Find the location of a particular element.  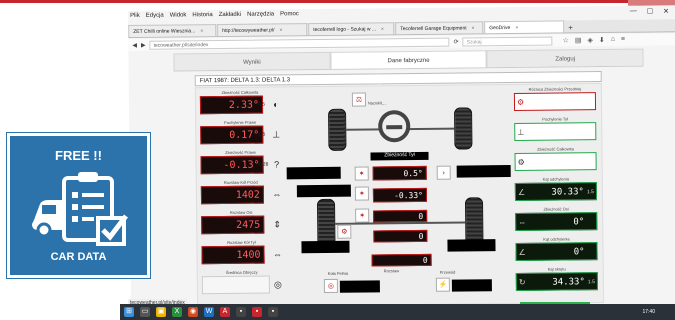

close-button: ✕ is located at coordinates (666, 11).